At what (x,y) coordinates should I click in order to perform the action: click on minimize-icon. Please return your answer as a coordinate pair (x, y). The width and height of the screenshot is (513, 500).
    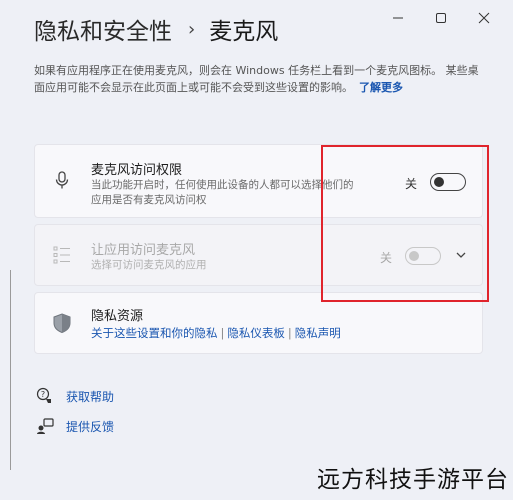
    Looking at the image, I should click on (398, 18).